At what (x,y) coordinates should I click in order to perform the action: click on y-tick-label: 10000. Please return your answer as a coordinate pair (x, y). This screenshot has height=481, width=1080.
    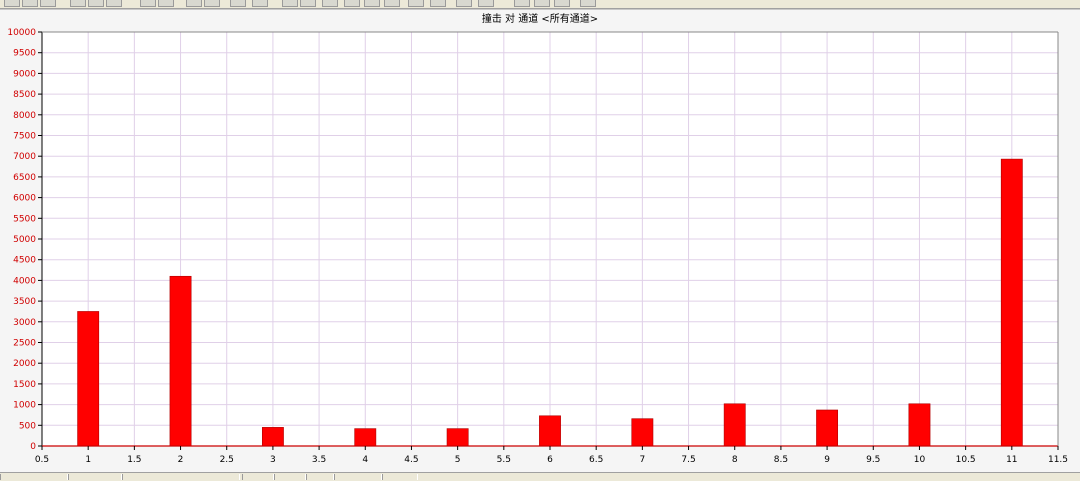
    Looking at the image, I should click on (21, 33).